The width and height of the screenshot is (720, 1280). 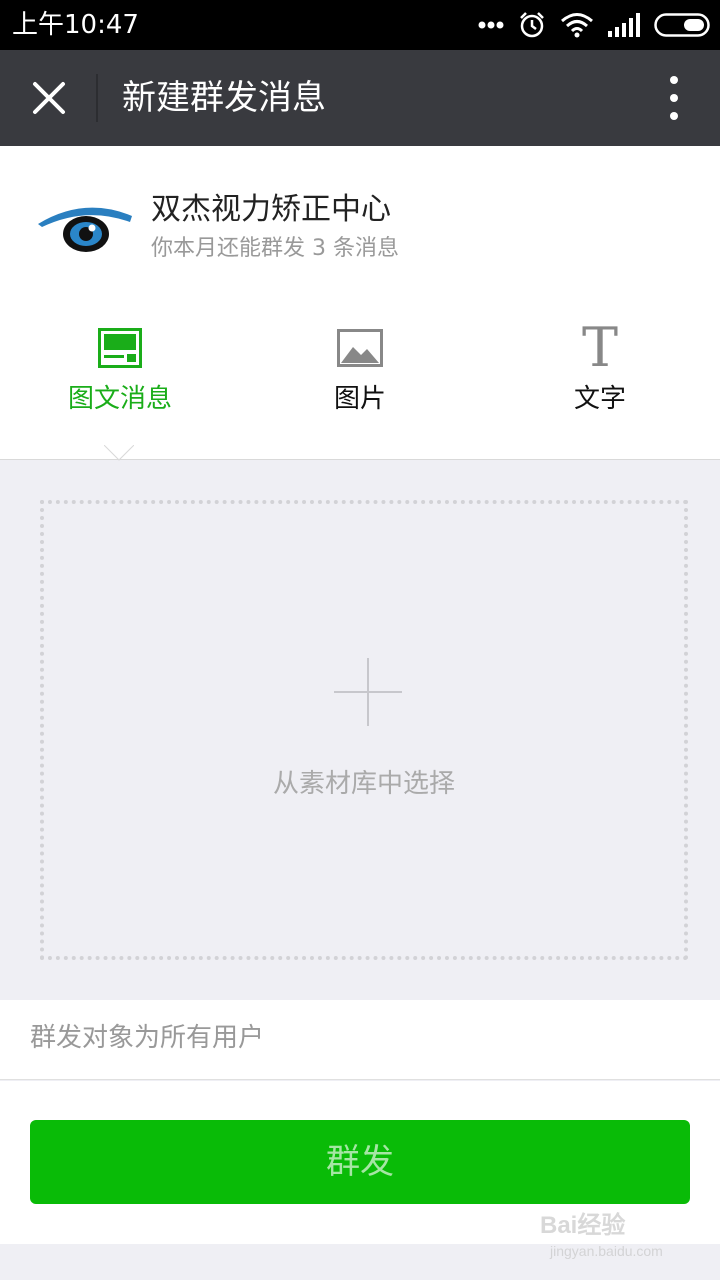 What do you see at coordinates (360, 376) in the screenshot?
I see `tab-image: 图片` at bounding box center [360, 376].